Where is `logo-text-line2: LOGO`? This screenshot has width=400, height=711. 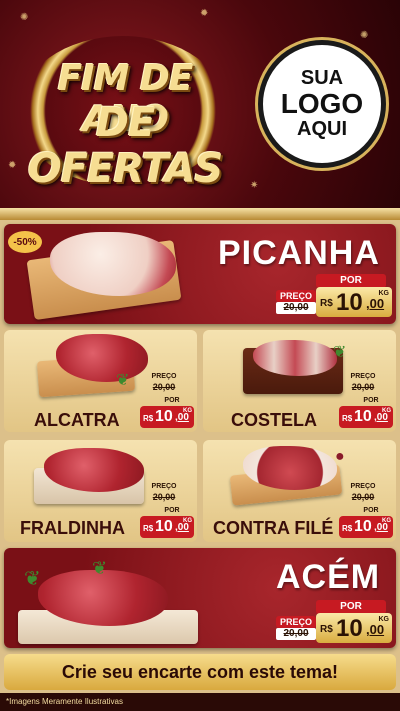
logo-text-line2: LOGO is located at coordinates (322, 104).